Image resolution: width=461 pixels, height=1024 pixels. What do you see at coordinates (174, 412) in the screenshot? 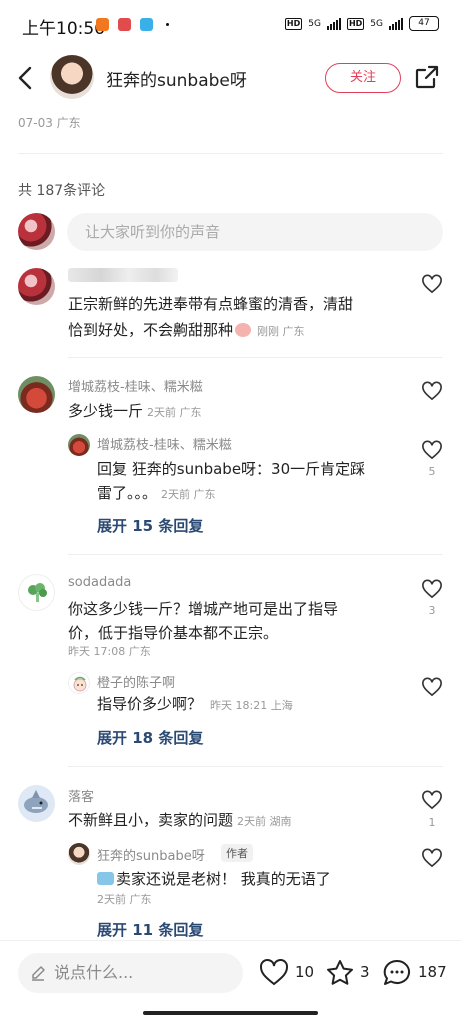
I see `comment-meta: 2天前 广东` at bounding box center [174, 412].